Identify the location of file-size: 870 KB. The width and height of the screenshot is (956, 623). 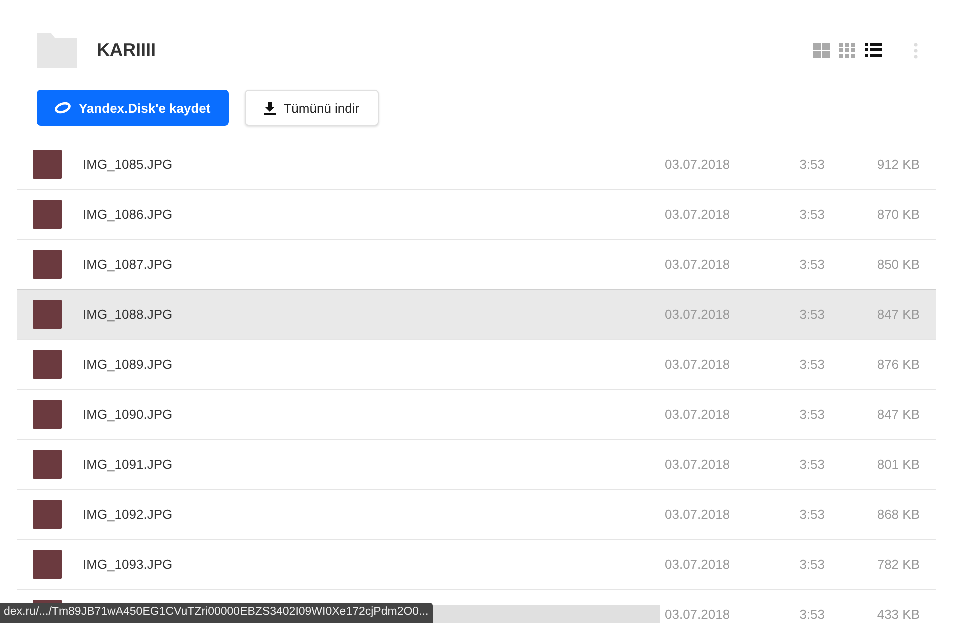
(898, 214).